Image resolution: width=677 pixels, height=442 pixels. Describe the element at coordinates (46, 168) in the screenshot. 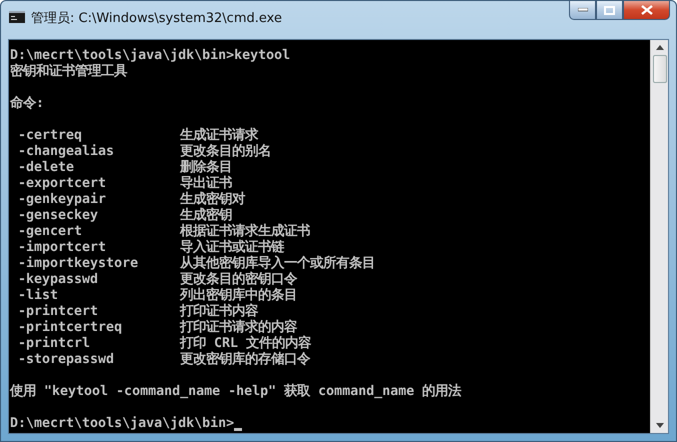

I see `command-name: -delete` at that location.